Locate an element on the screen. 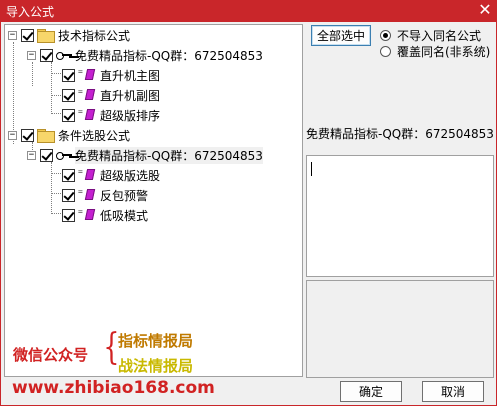 Image resolution: width=497 pixels, height=406 pixels. watermark-wechat-label: 微信公众号 is located at coordinates (51, 355).